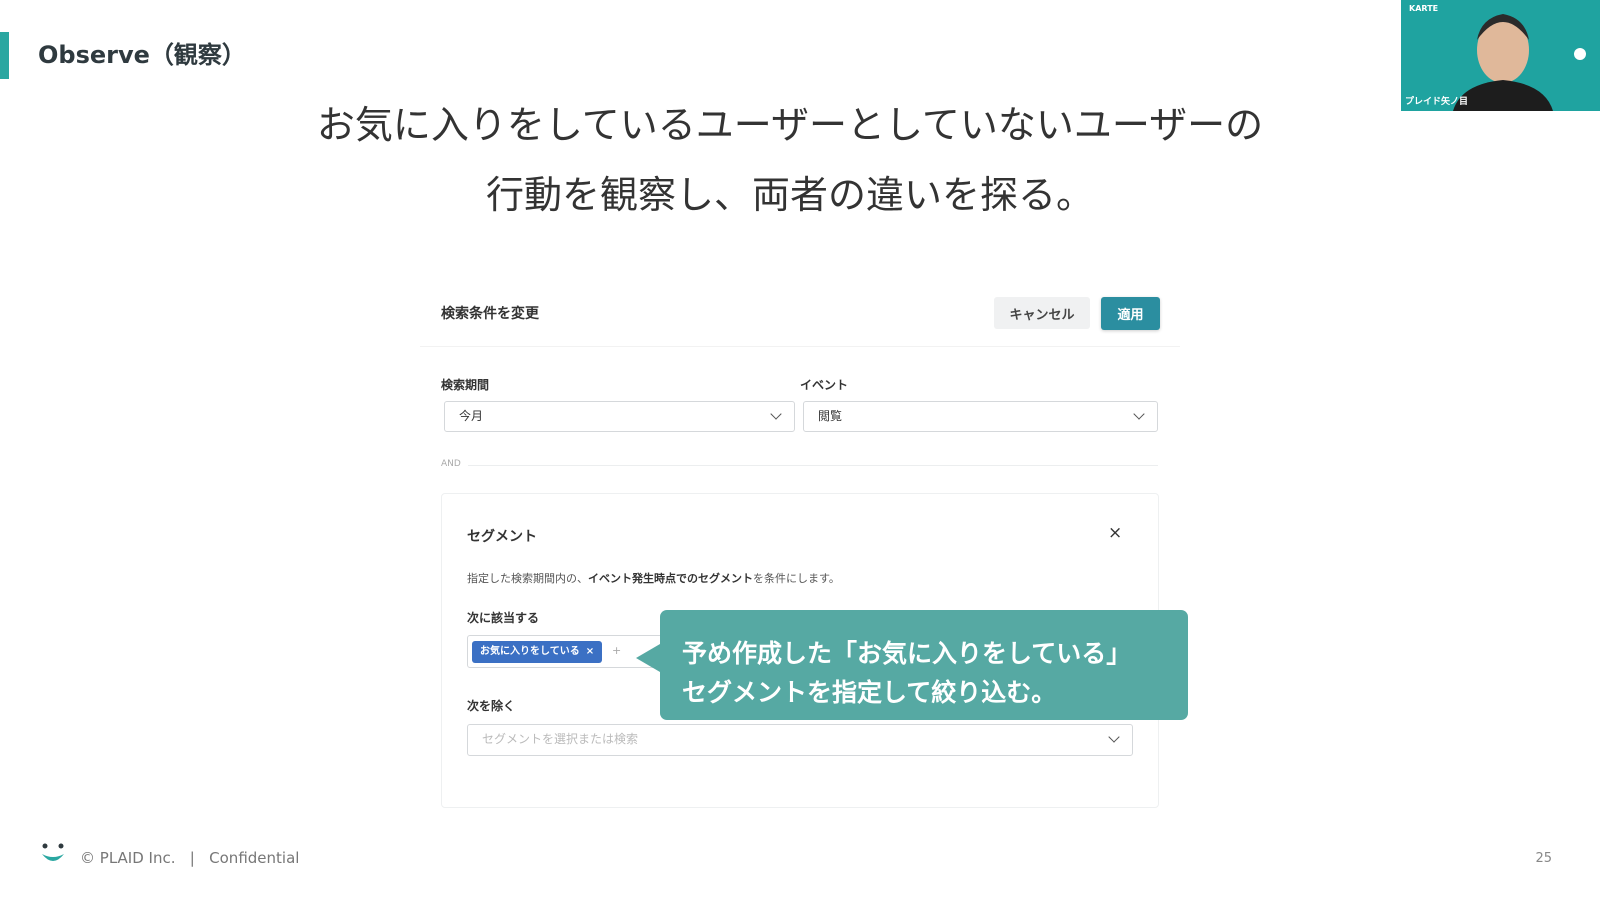  What do you see at coordinates (796, 578) in the screenshot?
I see `segment-description-suffix: を条件にします。` at bounding box center [796, 578].